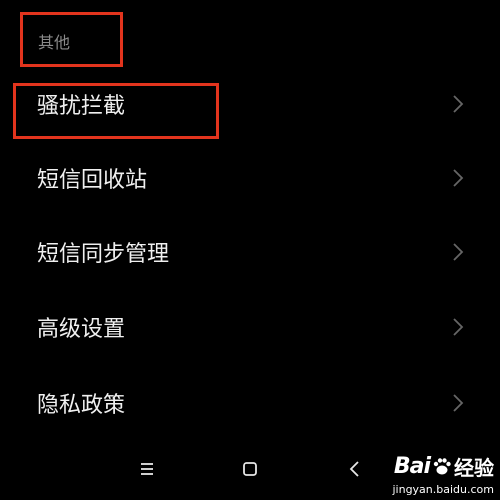 Image resolution: width=500 pixels, height=500 pixels. What do you see at coordinates (147, 469) in the screenshot?
I see `menu-icon` at bounding box center [147, 469].